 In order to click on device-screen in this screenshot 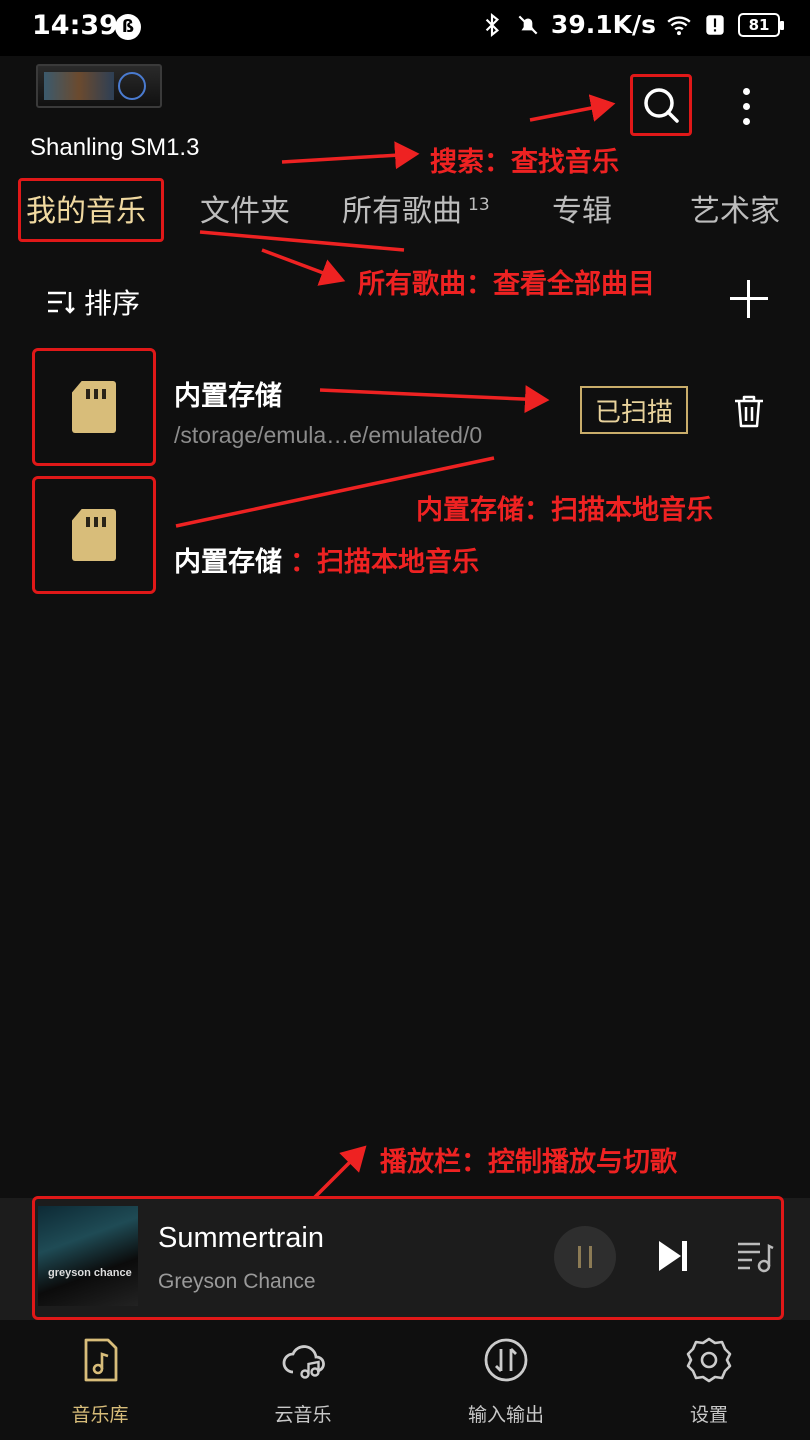, I will do `click(79, 86)`.